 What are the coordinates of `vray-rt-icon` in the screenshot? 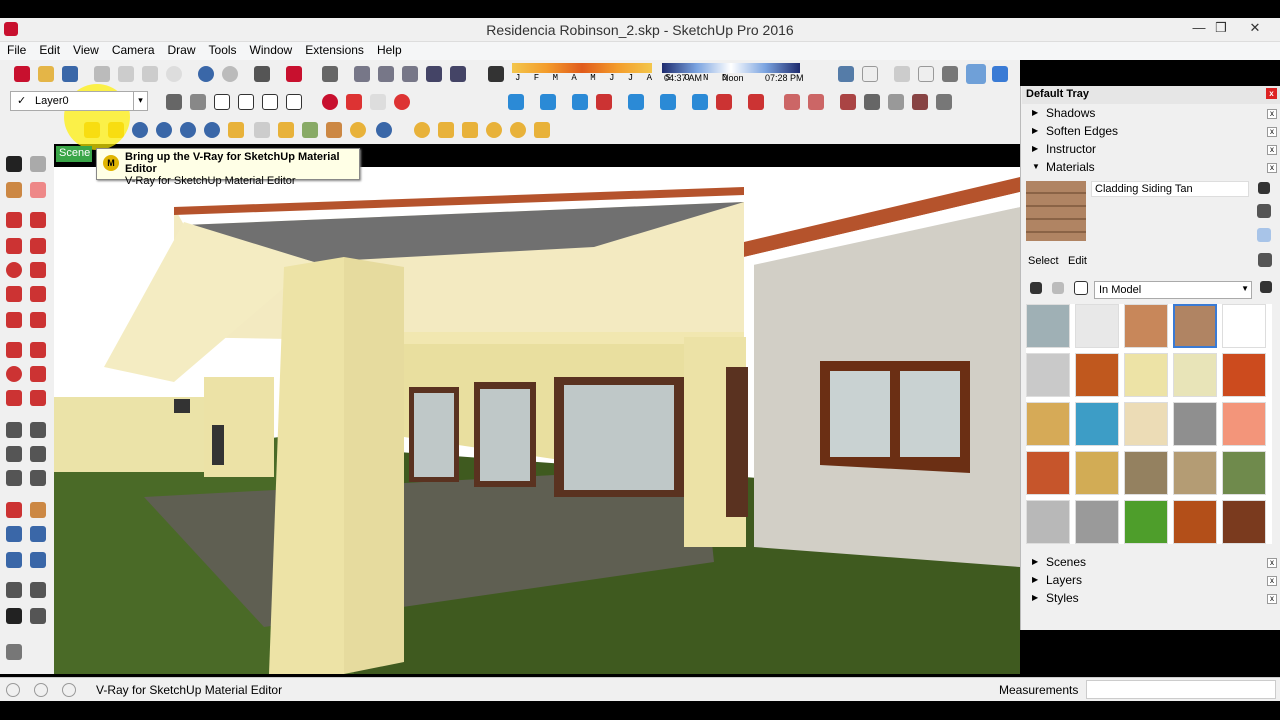 It's located at (402, 102).